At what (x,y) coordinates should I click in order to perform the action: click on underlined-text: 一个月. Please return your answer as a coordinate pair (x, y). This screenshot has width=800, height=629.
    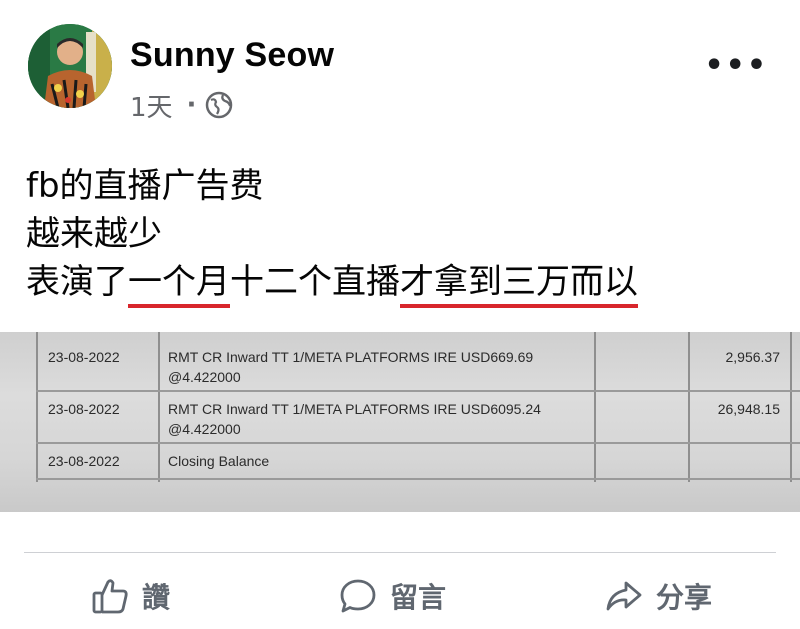
    Looking at the image, I should click on (179, 285).